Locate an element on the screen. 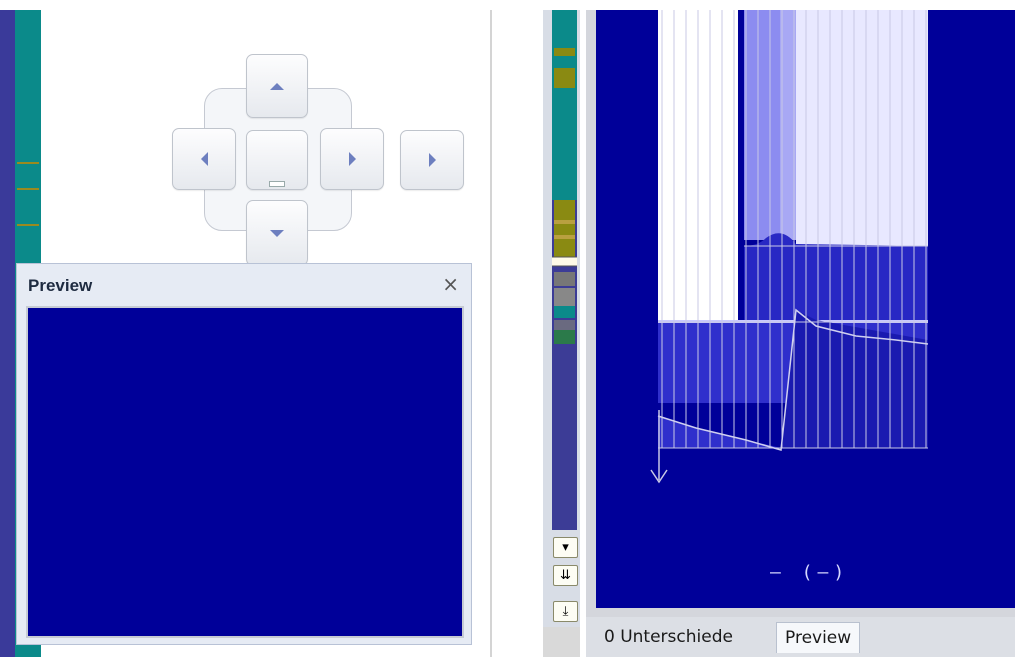 The width and height of the screenshot is (1015, 657). dock-right-button is located at coordinates (352, 159).